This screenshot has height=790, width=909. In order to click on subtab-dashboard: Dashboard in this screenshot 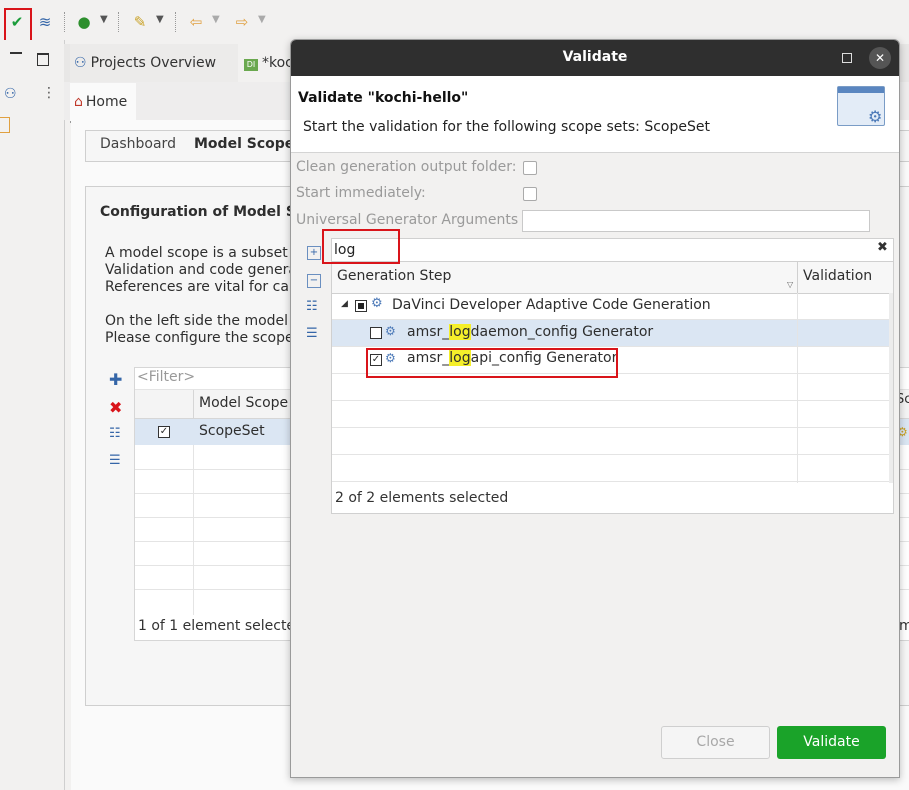, I will do `click(138, 144)`.